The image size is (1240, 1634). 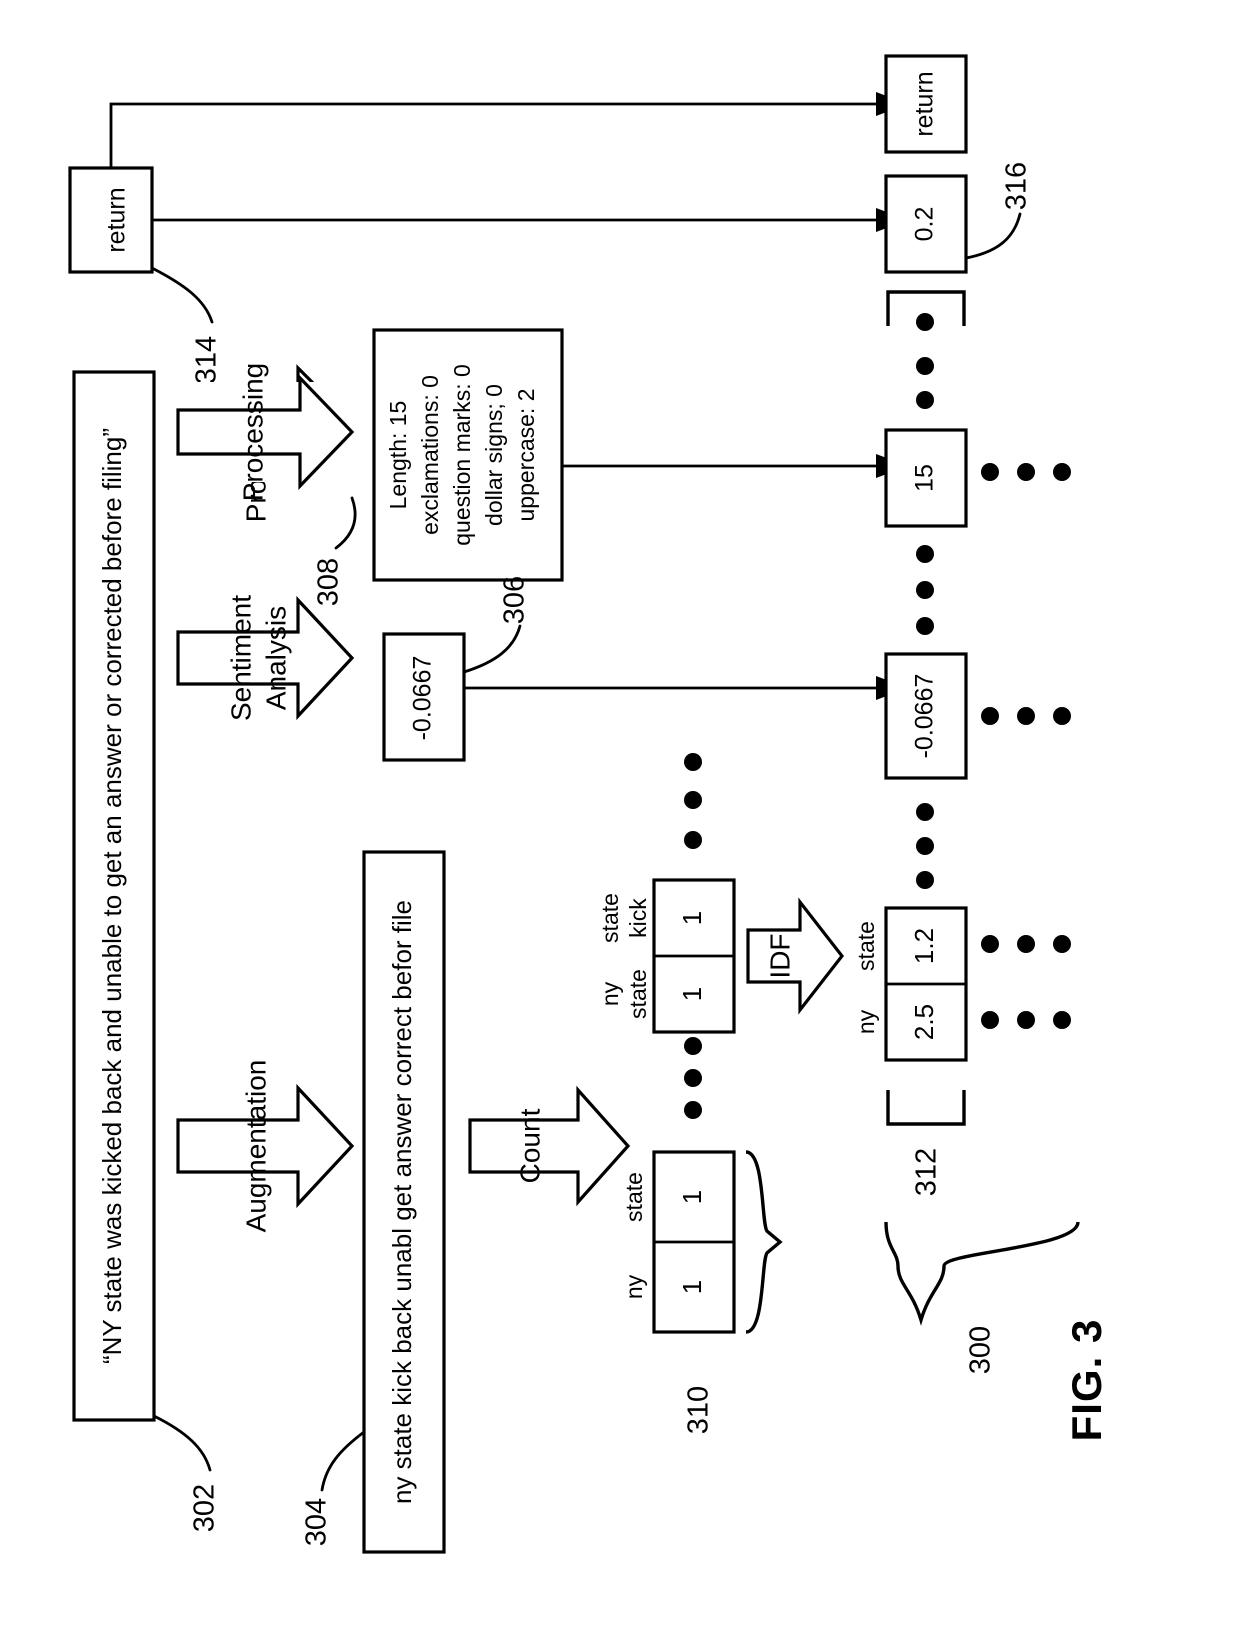 What do you see at coordinates (529, 1145) in the screenshot?
I see `count-arrow-label: Count` at bounding box center [529, 1145].